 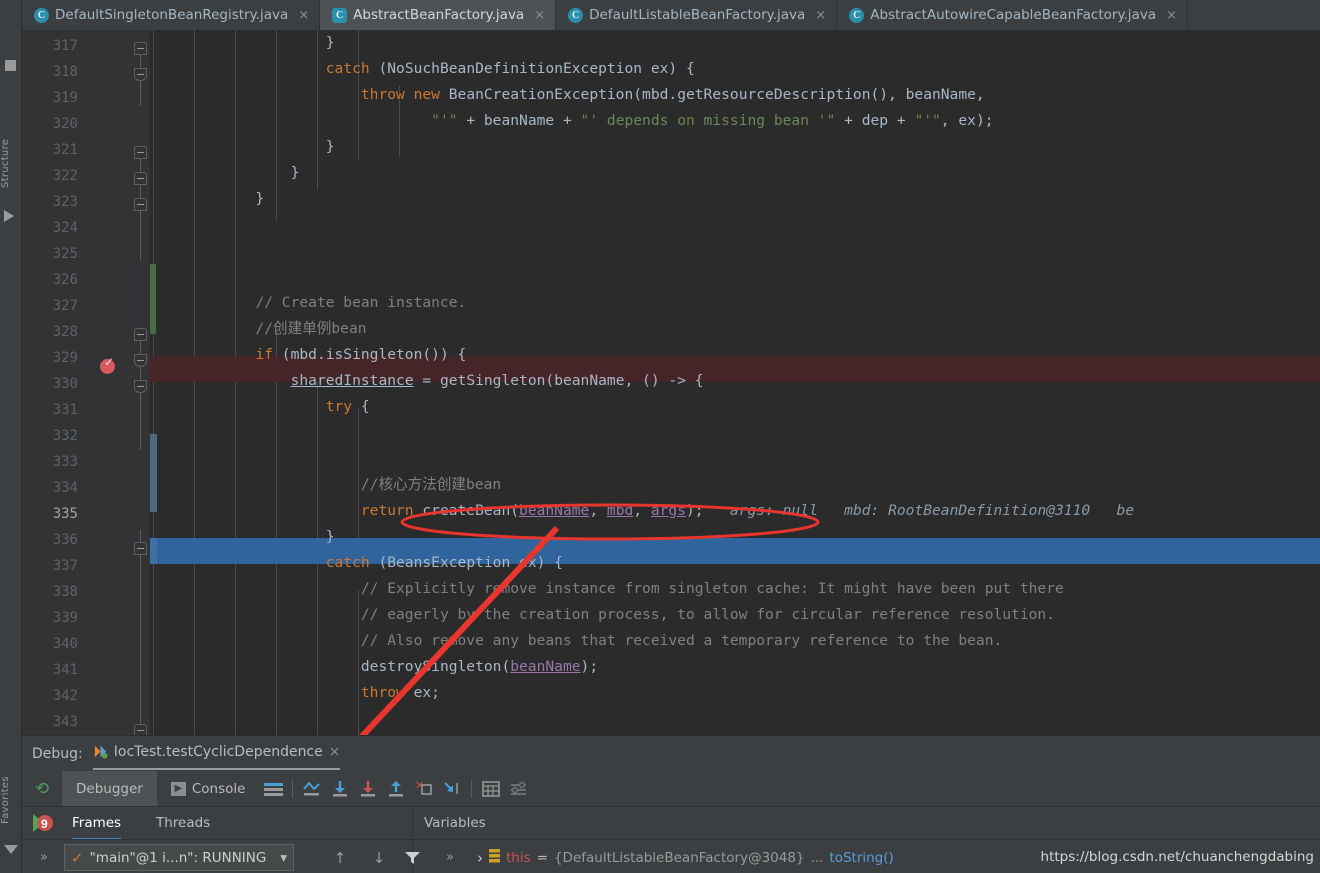 I want to click on line-number: 326, so click(x=65, y=280).